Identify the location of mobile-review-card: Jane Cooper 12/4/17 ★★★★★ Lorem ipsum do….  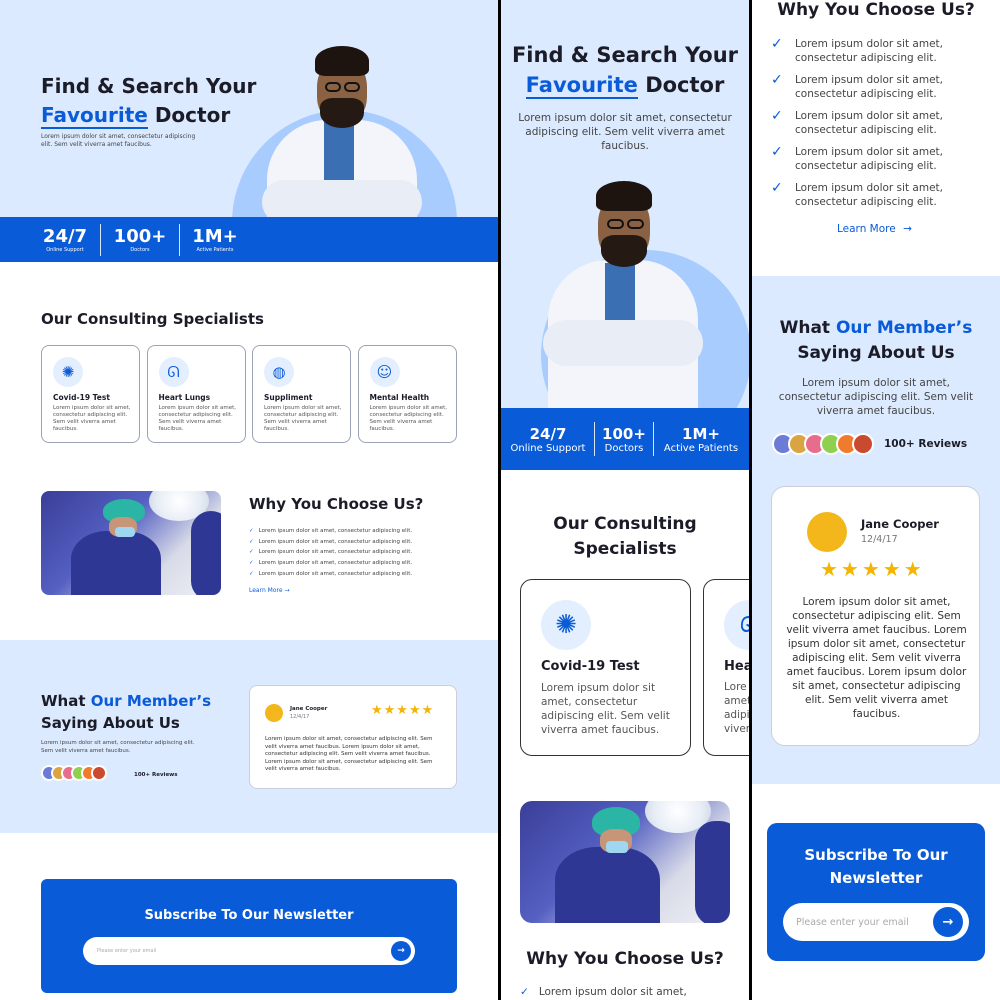
(875, 616).